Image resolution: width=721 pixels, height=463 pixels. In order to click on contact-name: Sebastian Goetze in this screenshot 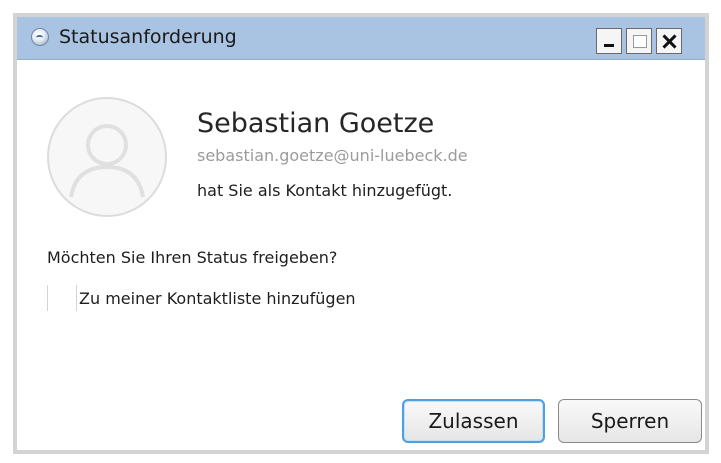, I will do `click(316, 123)`.